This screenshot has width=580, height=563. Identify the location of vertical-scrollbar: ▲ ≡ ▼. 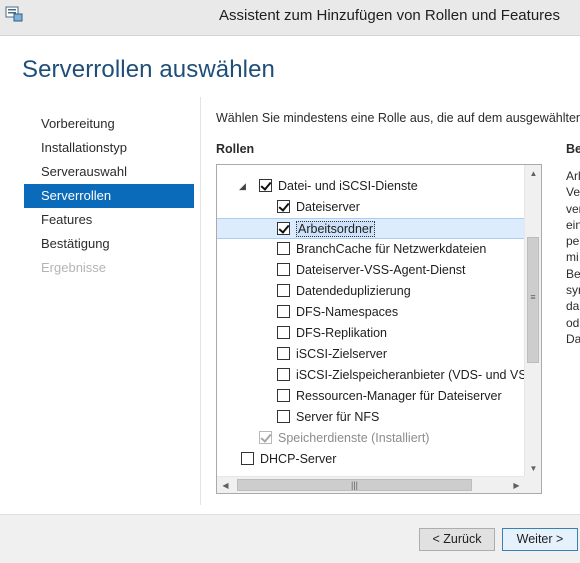
(532, 321).